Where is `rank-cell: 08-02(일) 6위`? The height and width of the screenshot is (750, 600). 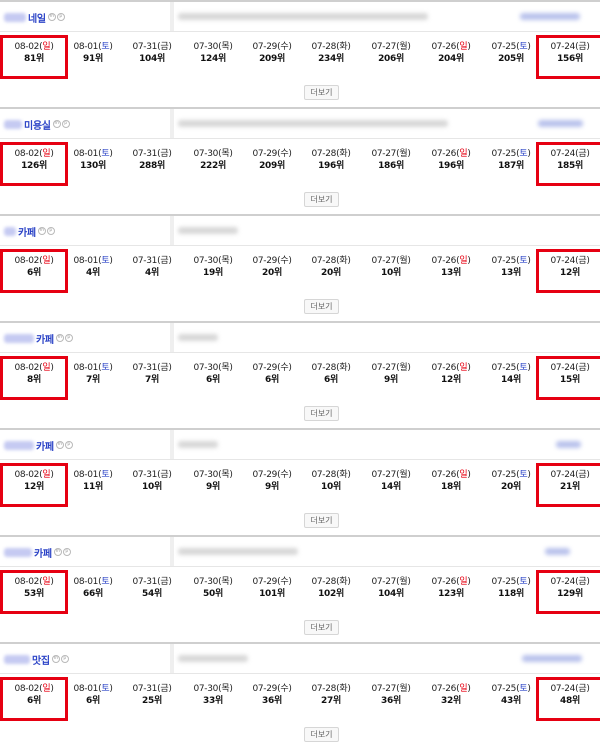
rank-cell: 08-02(일) 6위 is located at coordinates (34, 271).